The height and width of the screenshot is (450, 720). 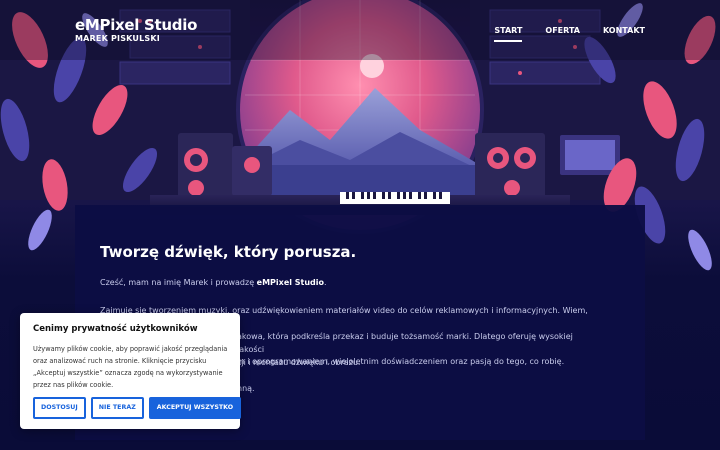 What do you see at coordinates (178, 282) in the screenshot?
I see `intro-prefix: Cześć, mam na imię Marek i prowadzę` at bounding box center [178, 282].